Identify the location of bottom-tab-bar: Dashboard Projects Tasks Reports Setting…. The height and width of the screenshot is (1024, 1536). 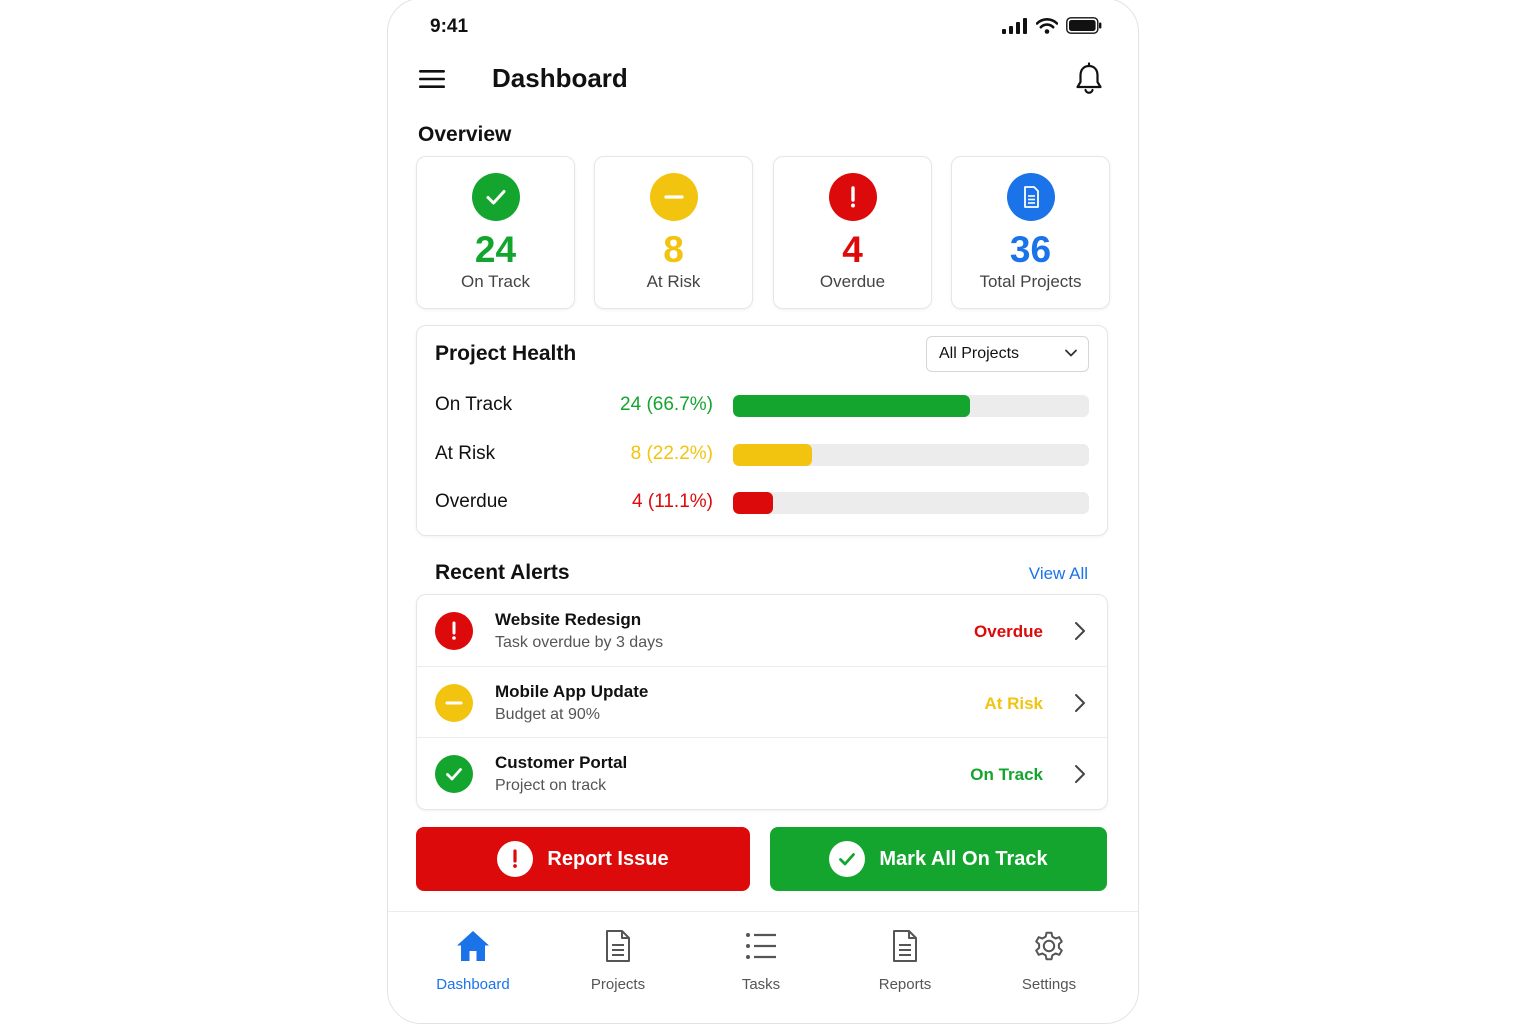
(763, 967).